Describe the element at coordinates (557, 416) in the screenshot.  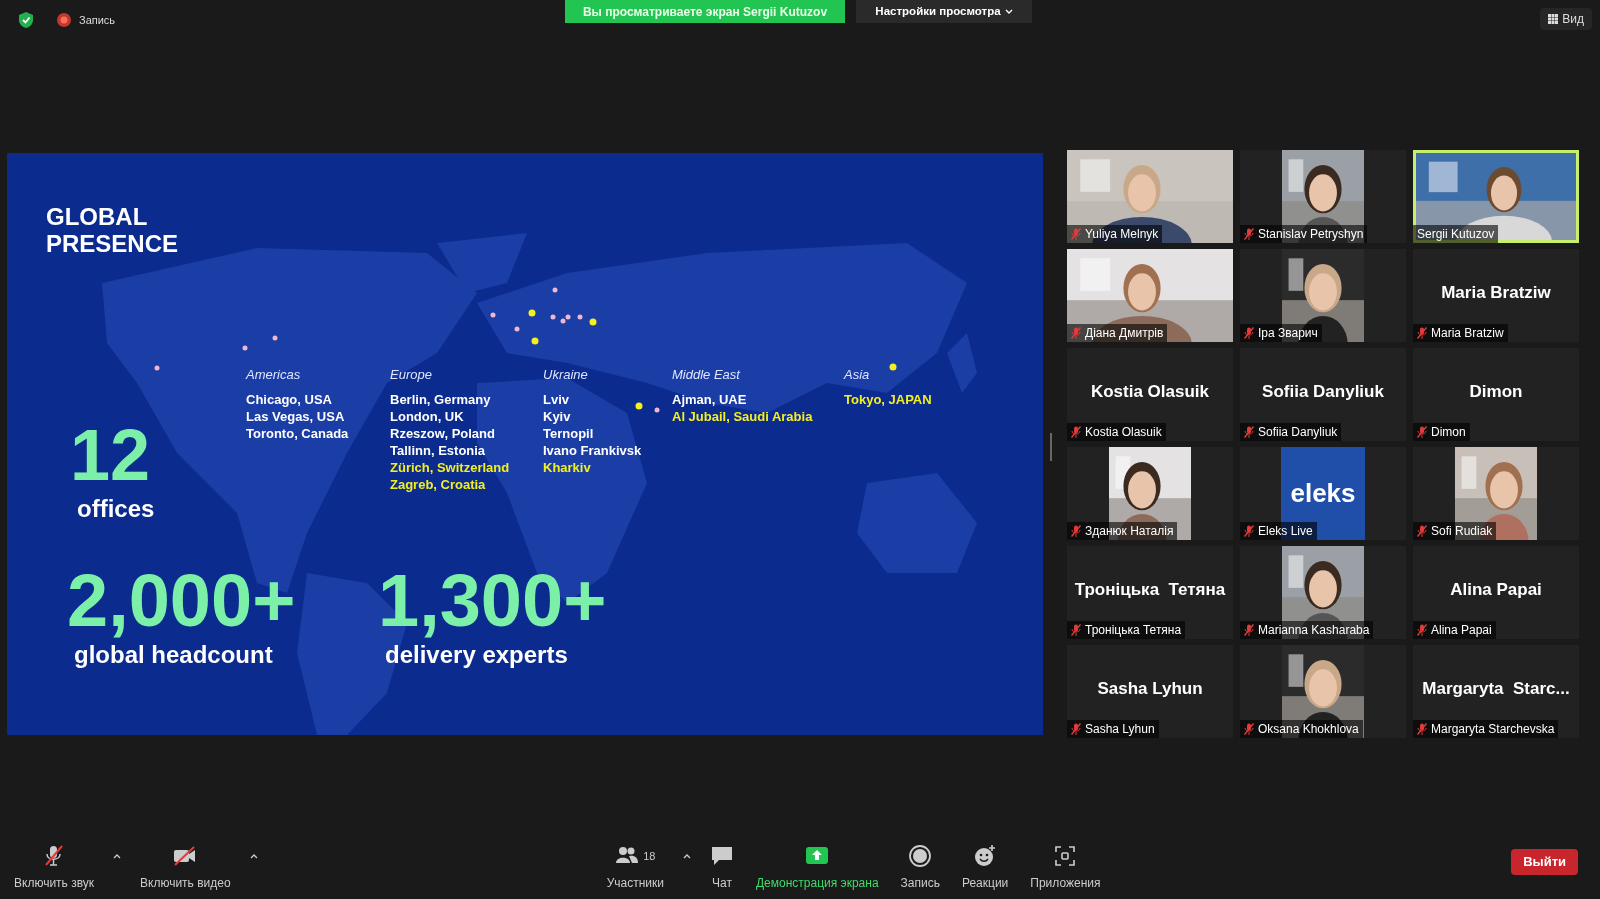
I see `city-name: Kyiv` at that location.